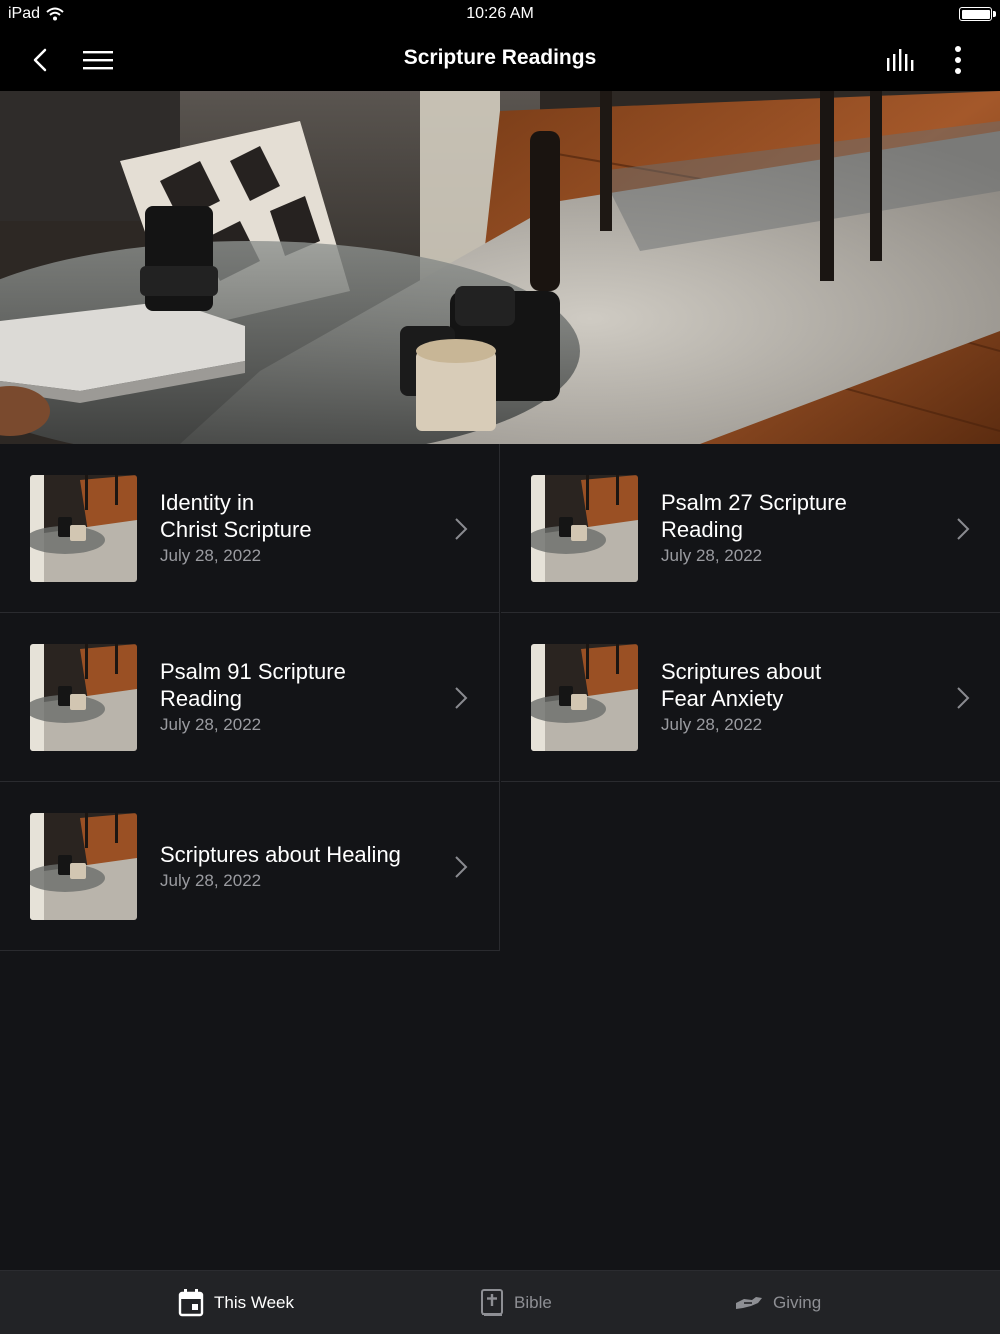  I want to click on list-item: Scriptures about Healing July 28, 2022, so click(250, 866).